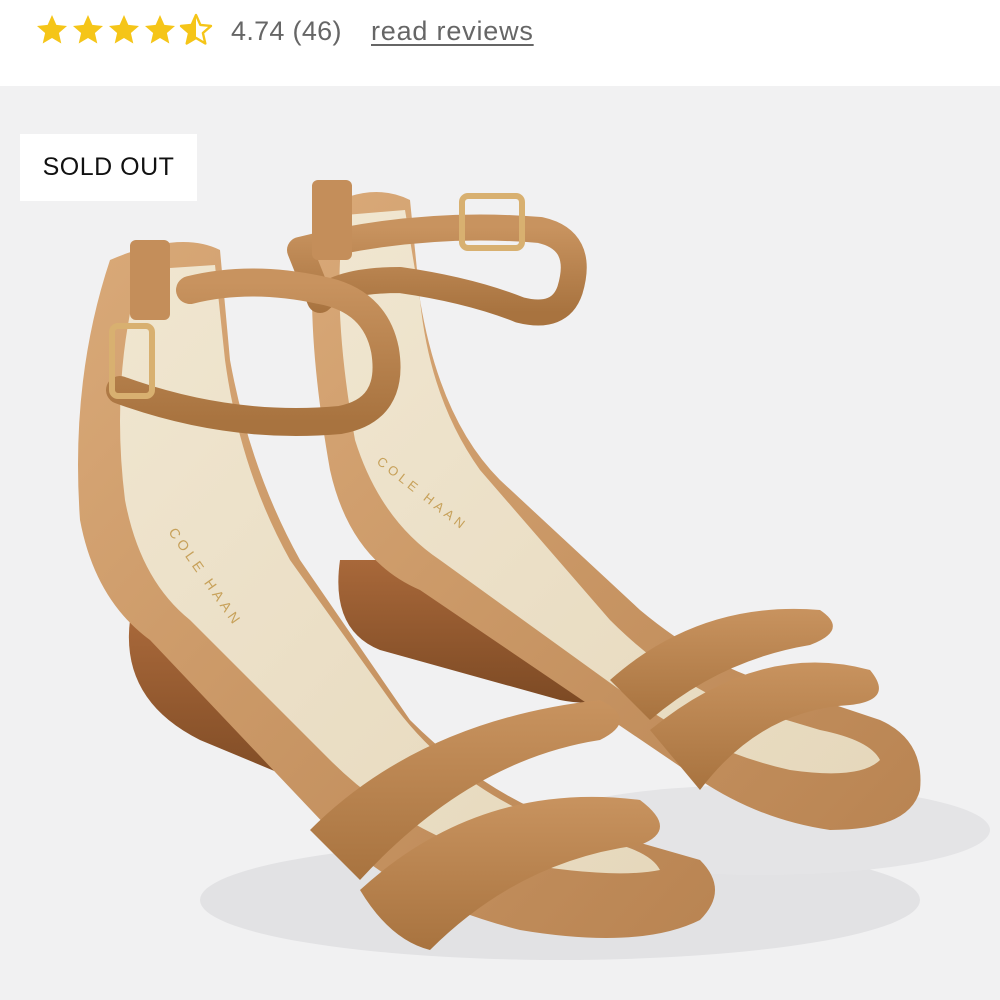 The width and height of the screenshot is (1000, 1000). I want to click on rating-value: 4.74 (46), so click(286, 31).